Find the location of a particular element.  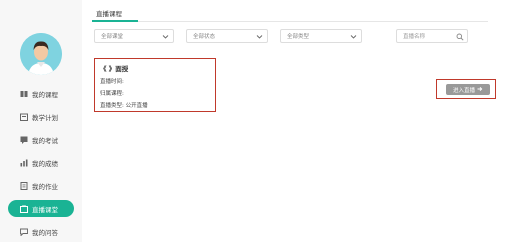

sidebar-item-label: 我的课程 is located at coordinates (45, 94).